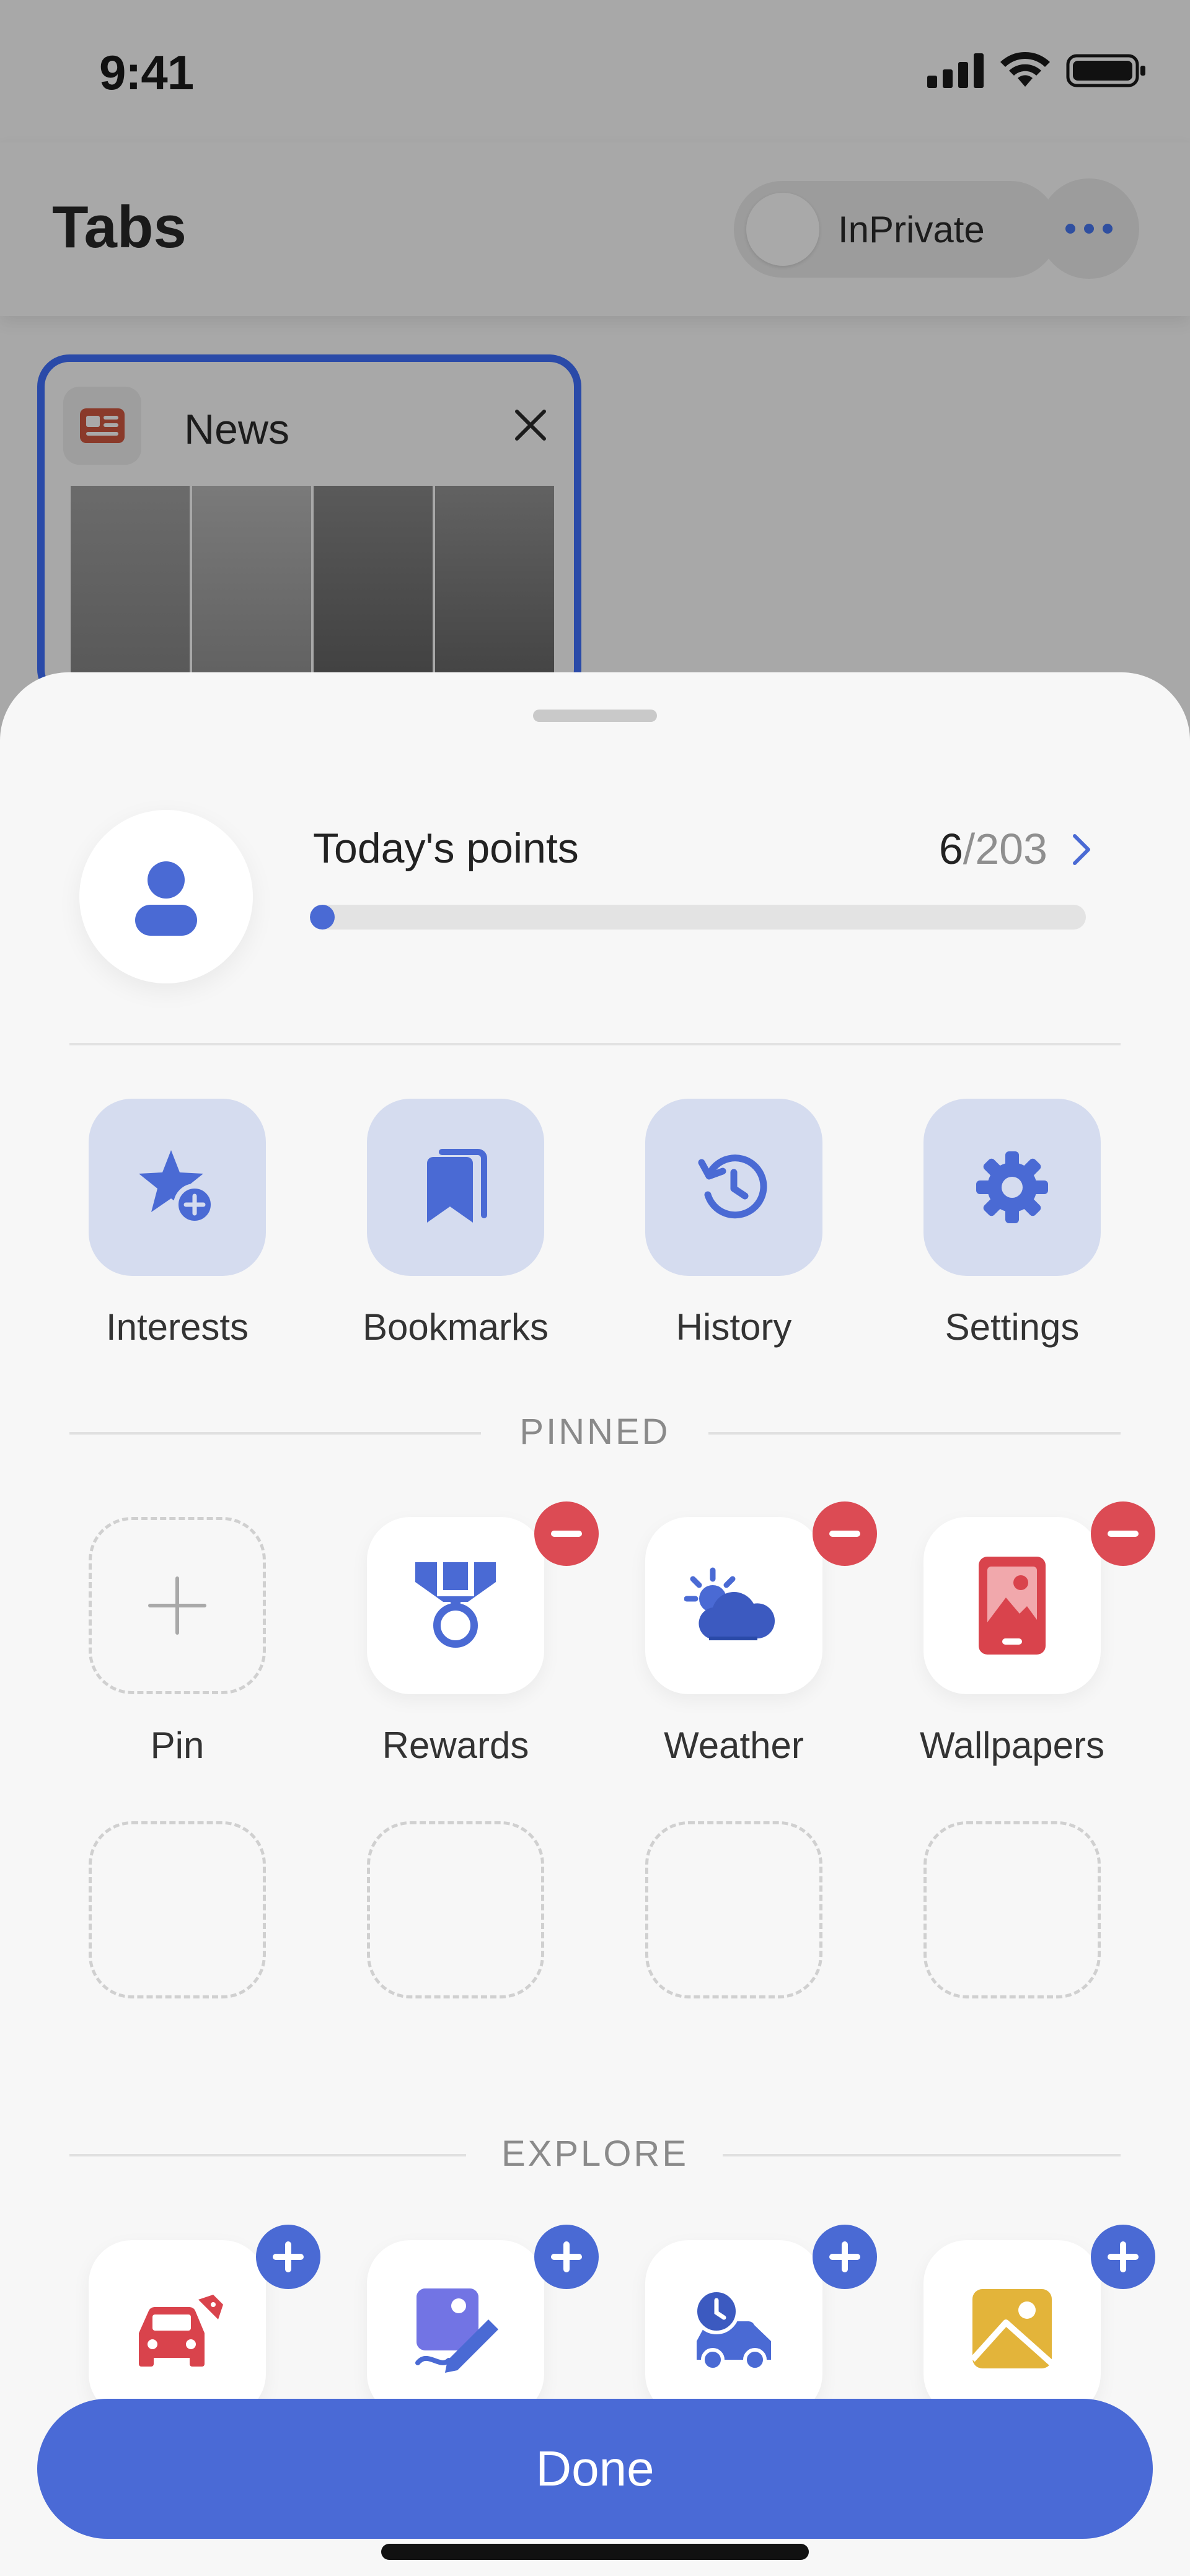 This screenshot has height=2576, width=1190. I want to click on battery-icon, so click(1105, 71).